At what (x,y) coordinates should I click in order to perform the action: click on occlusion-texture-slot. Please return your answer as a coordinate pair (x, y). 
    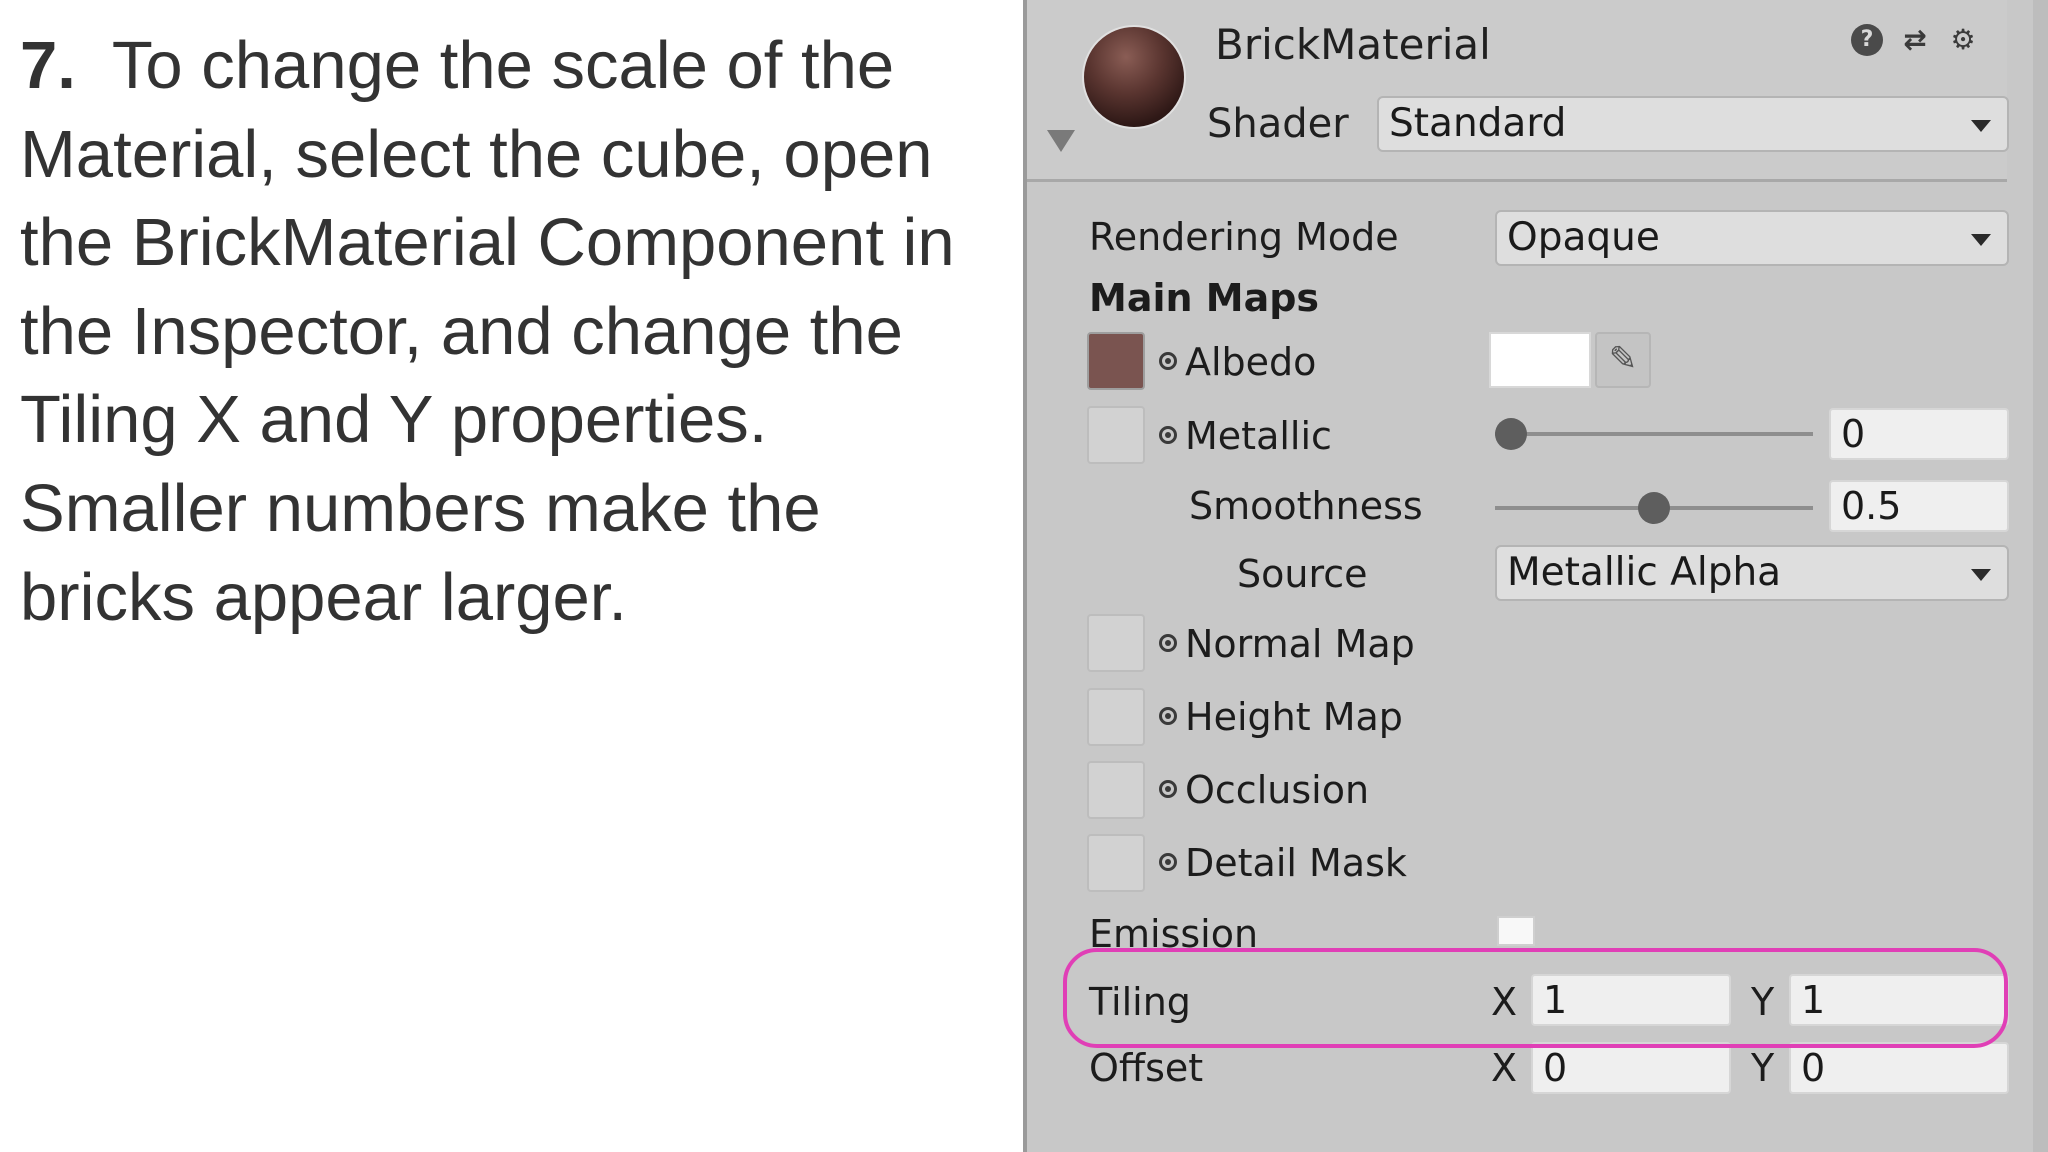
    Looking at the image, I should click on (1116, 790).